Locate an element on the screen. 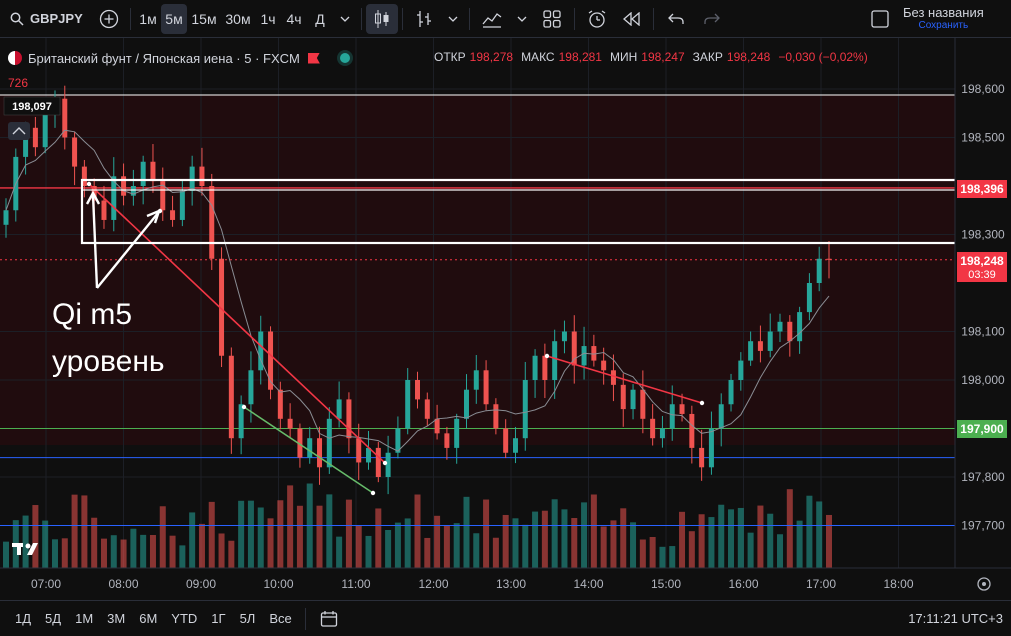  time-tick-label: 15:00 is located at coordinates (666, 584).